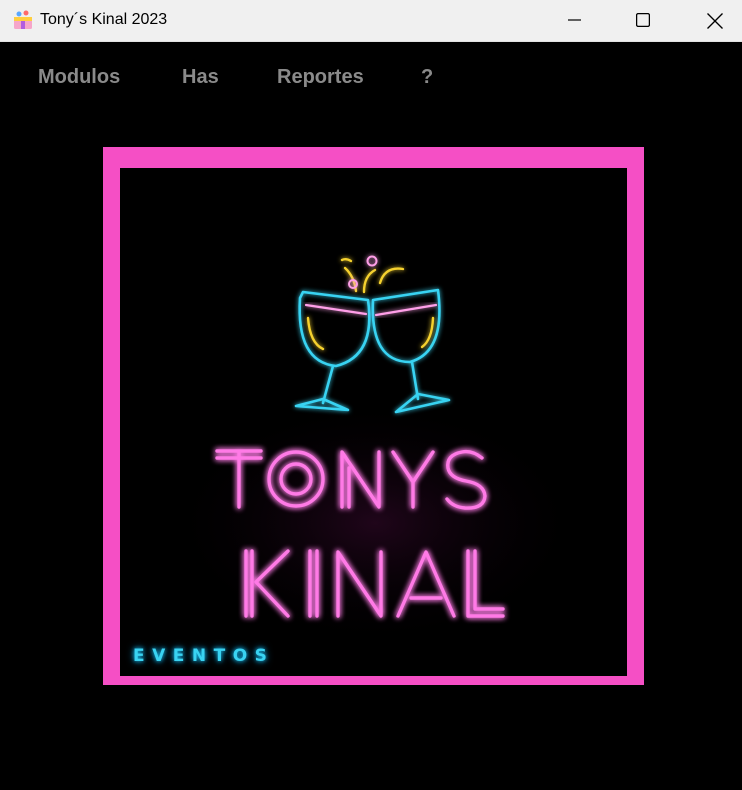  Describe the element at coordinates (204, 656) in the screenshot. I see `logo-tagline: EVENTOS` at that location.